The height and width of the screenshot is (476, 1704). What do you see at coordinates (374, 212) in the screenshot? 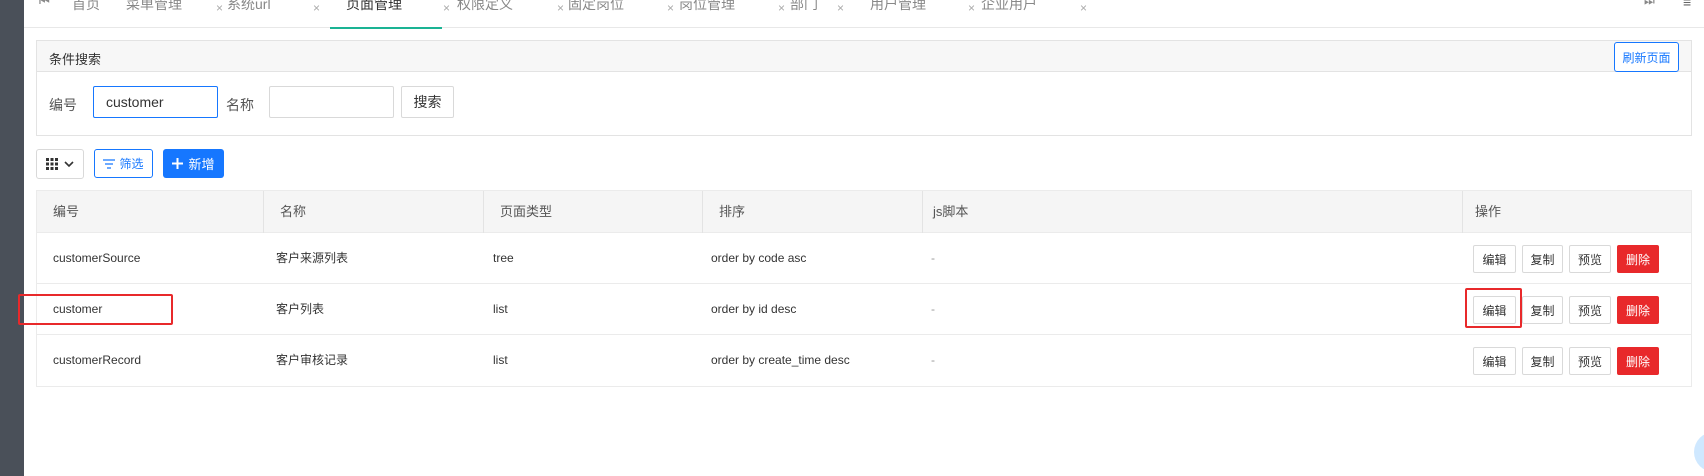
I see `column-header-name: 名称` at bounding box center [374, 212].